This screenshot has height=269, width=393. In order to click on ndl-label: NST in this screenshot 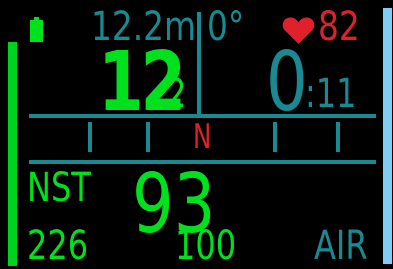, I will do `click(67, 188)`.